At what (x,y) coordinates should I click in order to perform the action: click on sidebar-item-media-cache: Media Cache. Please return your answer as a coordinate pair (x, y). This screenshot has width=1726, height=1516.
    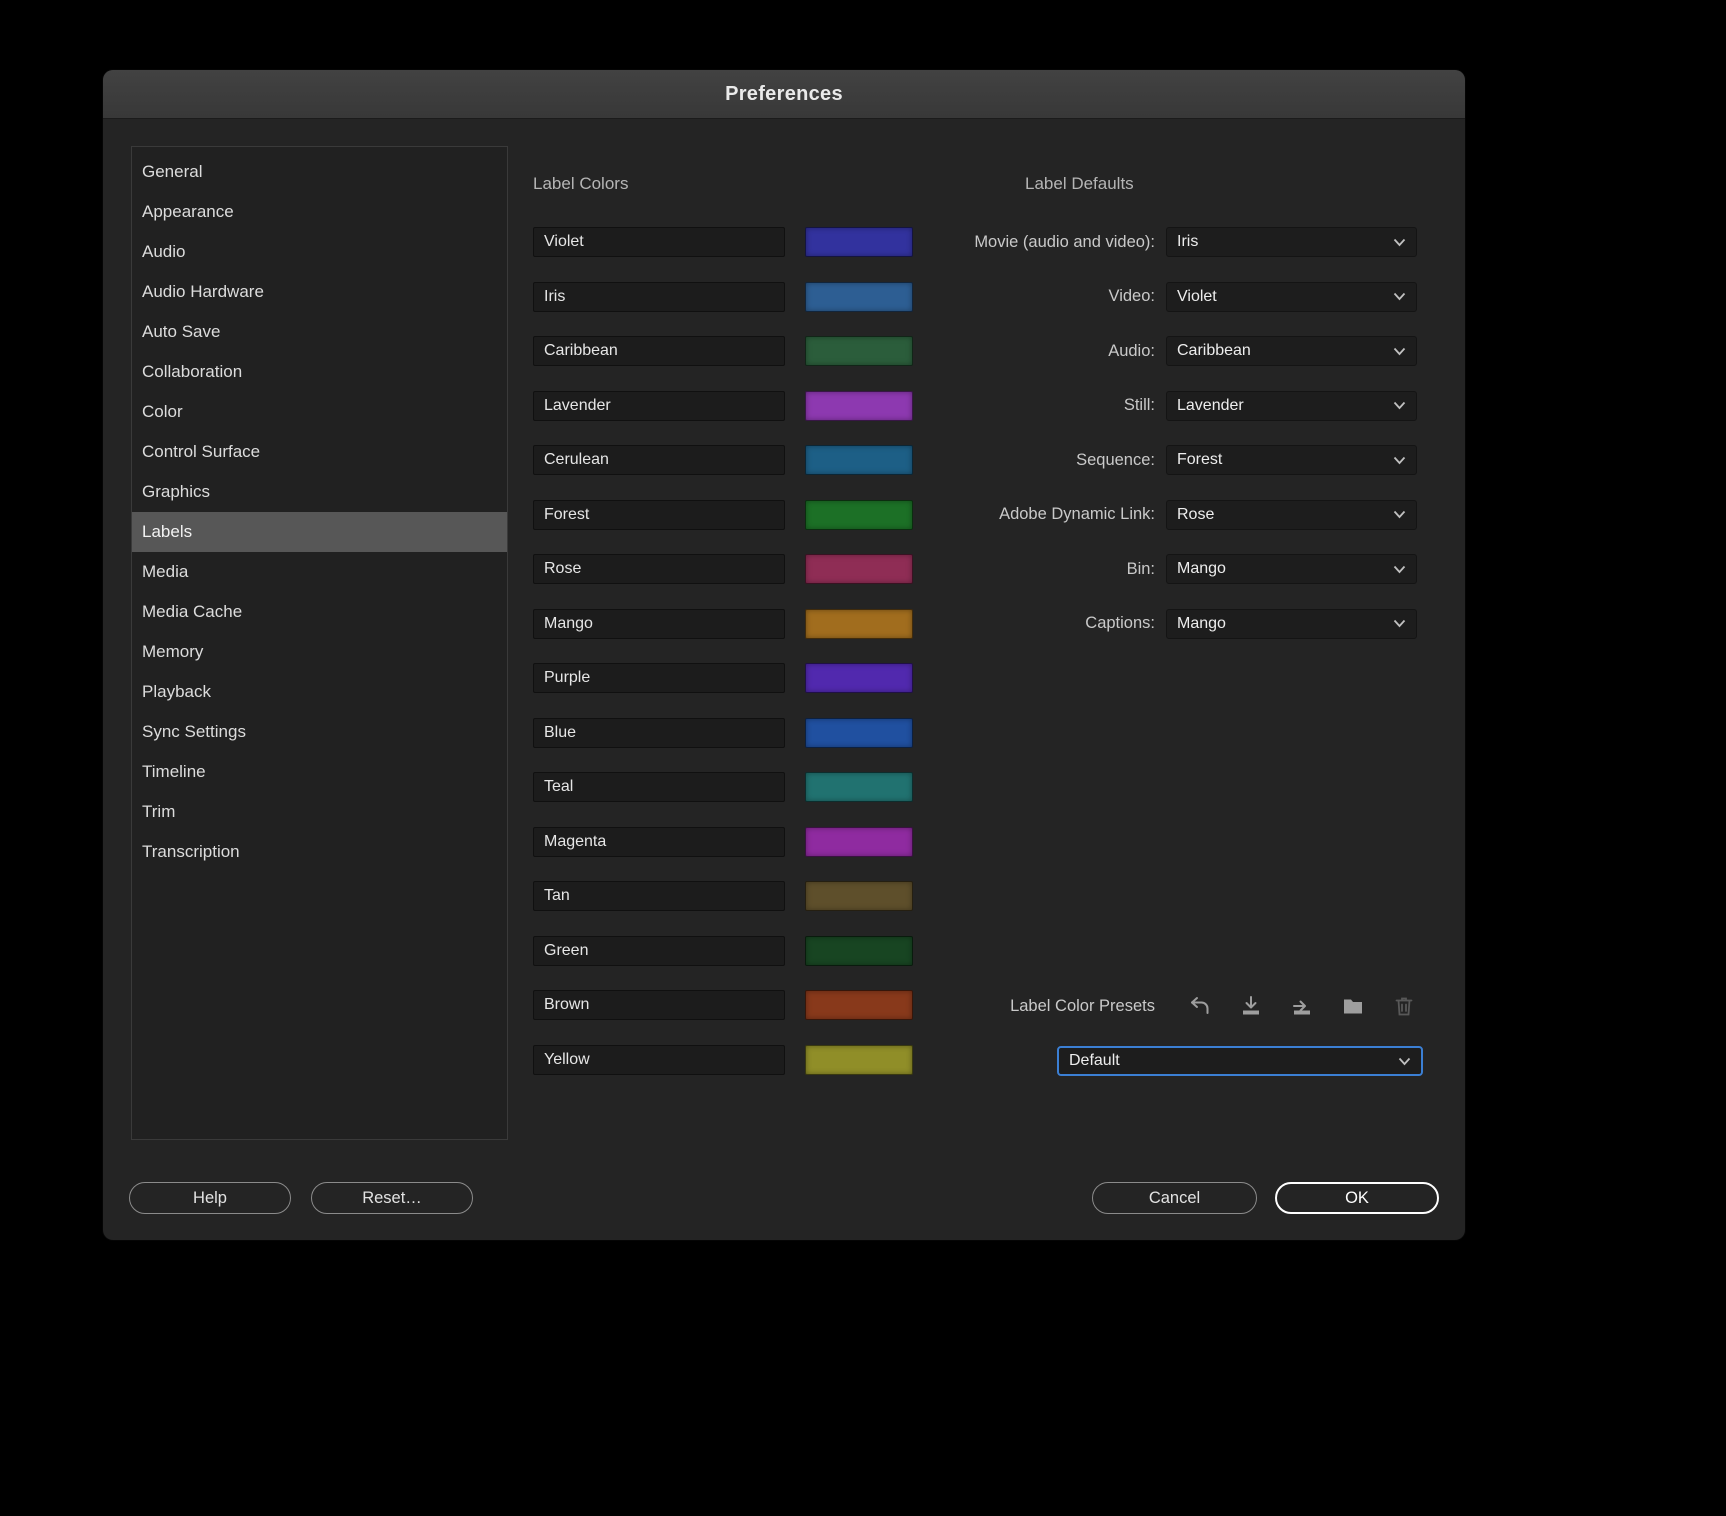
    Looking at the image, I should click on (319, 612).